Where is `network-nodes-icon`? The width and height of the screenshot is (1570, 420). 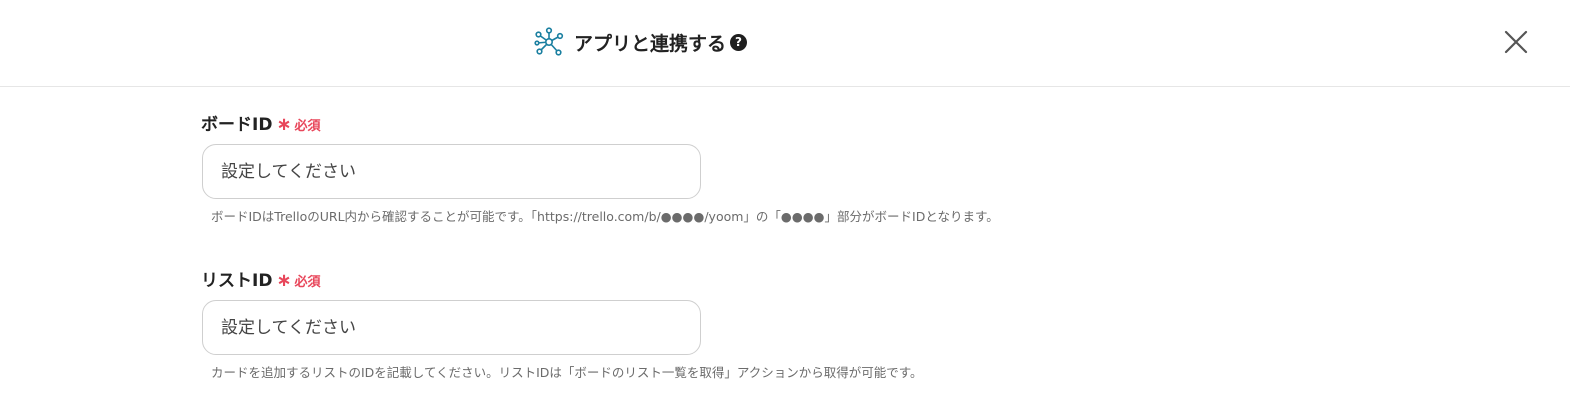 network-nodes-icon is located at coordinates (549, 42).